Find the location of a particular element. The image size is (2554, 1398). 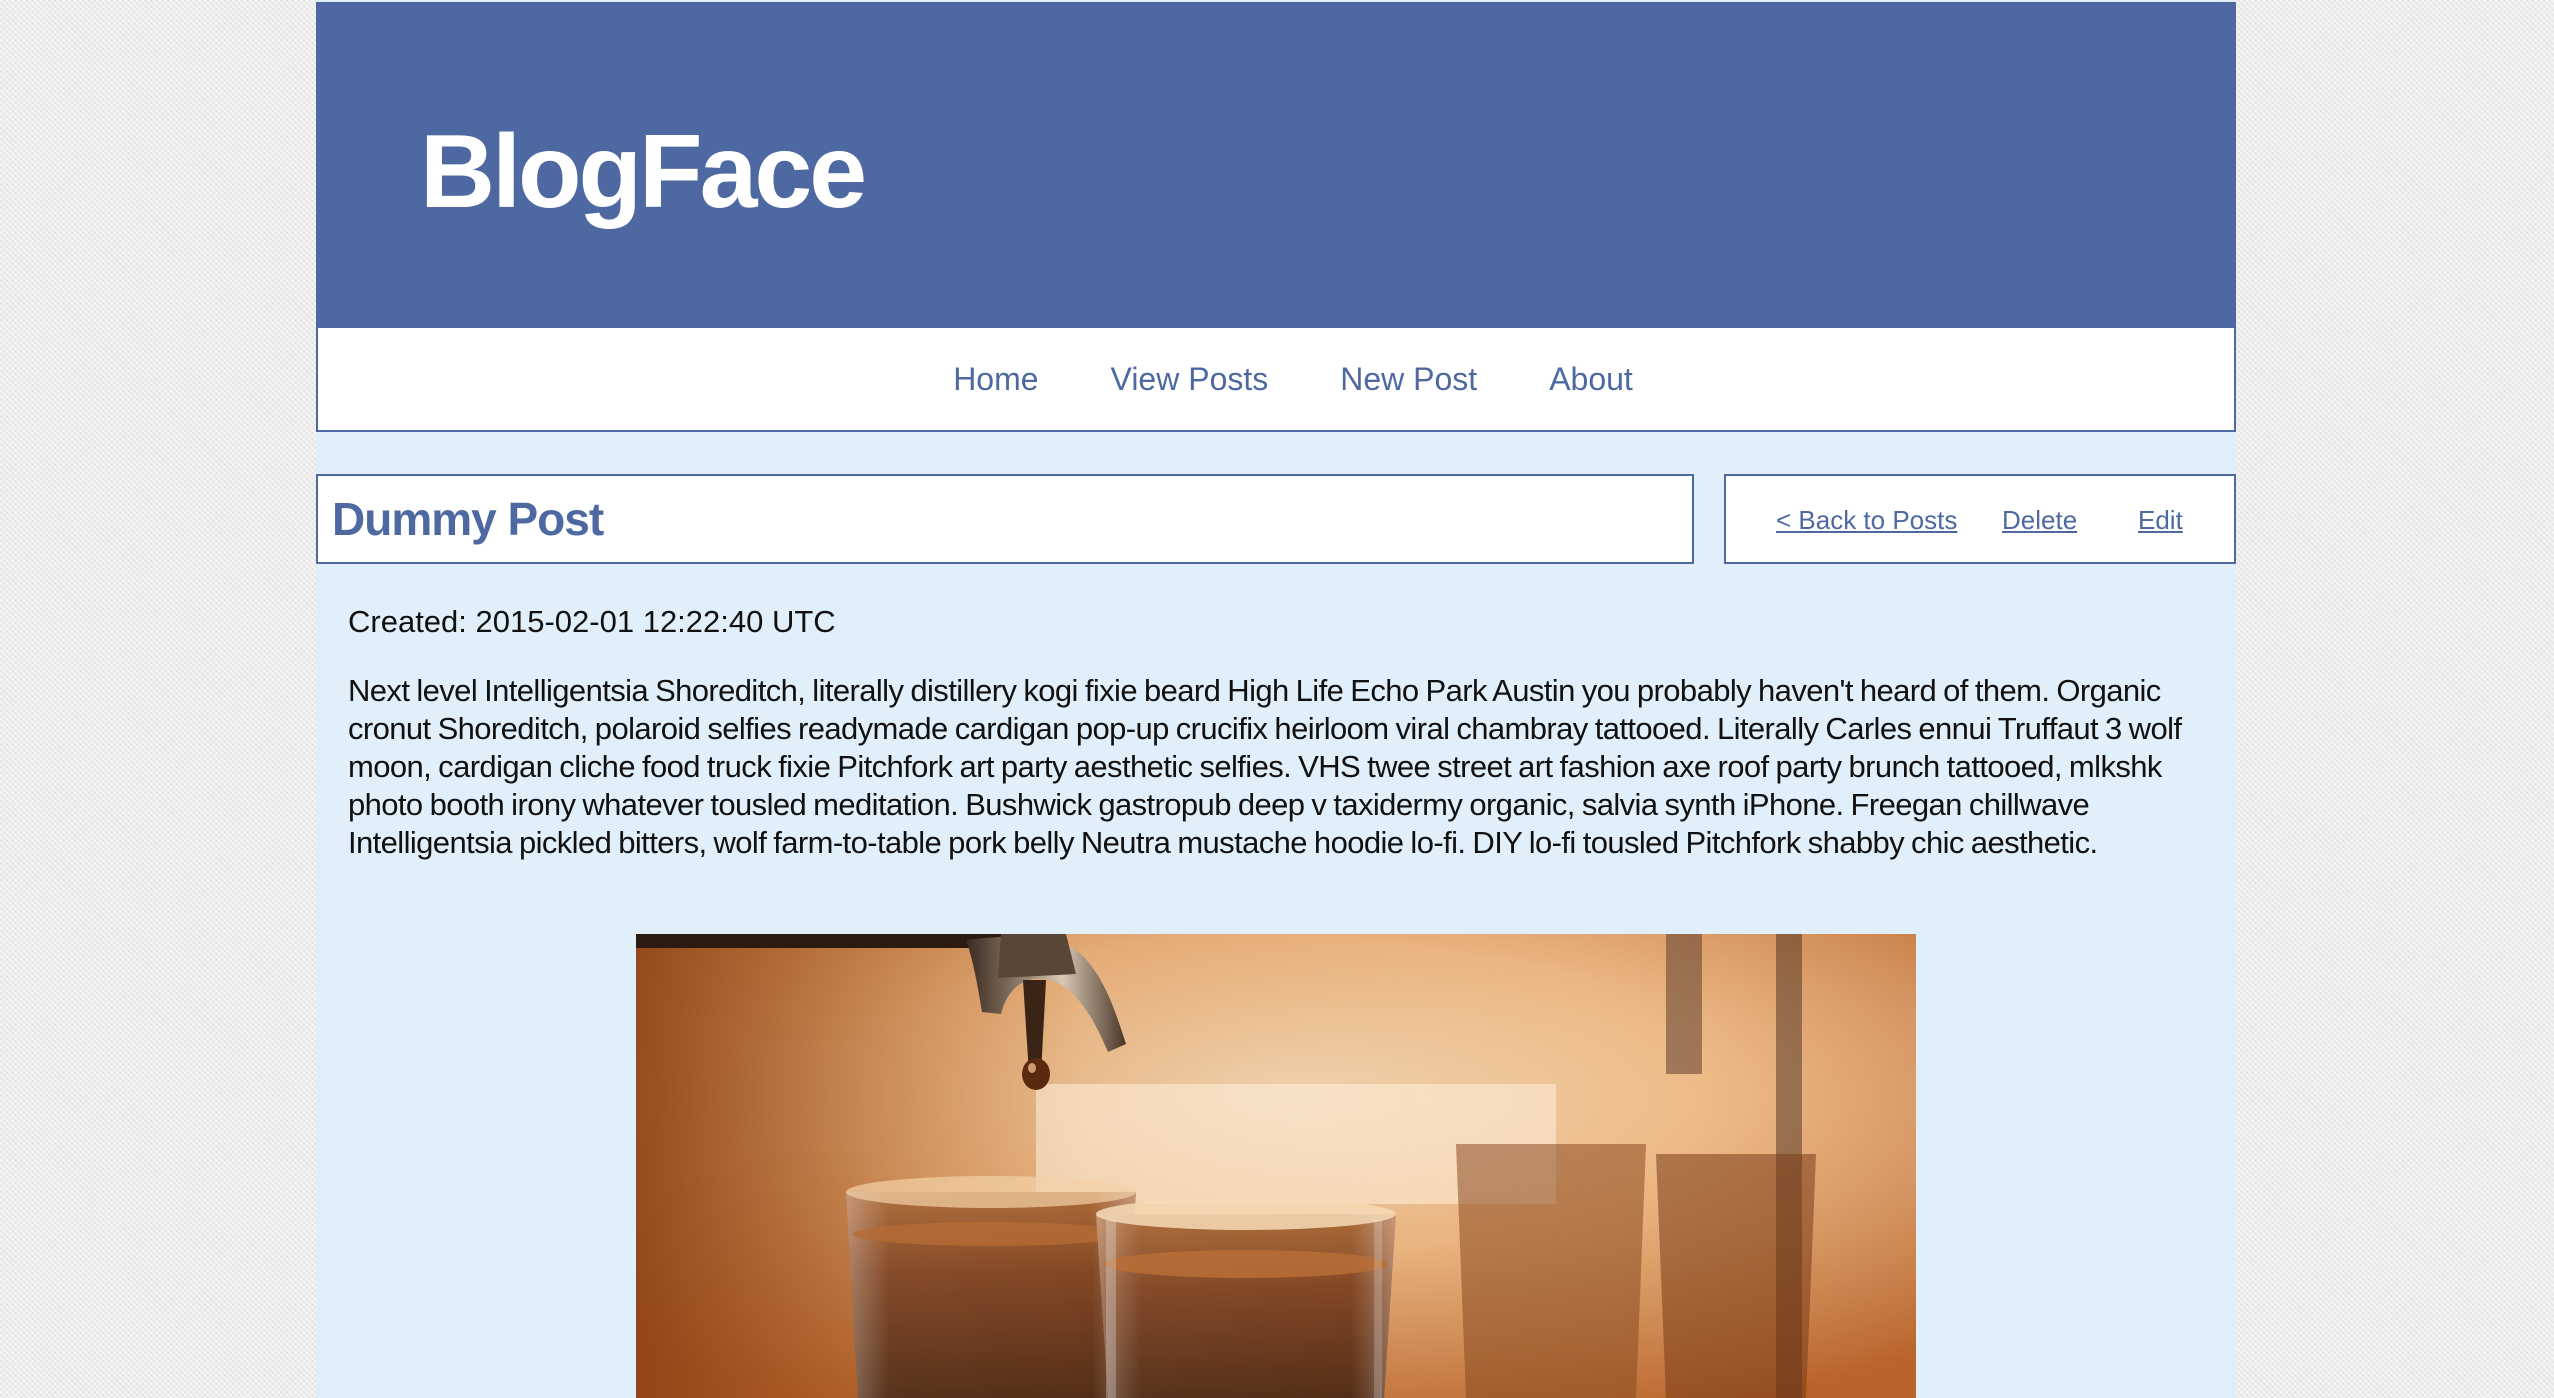

nav-item-new-post: New Post is located at coordinates (1408, 379).